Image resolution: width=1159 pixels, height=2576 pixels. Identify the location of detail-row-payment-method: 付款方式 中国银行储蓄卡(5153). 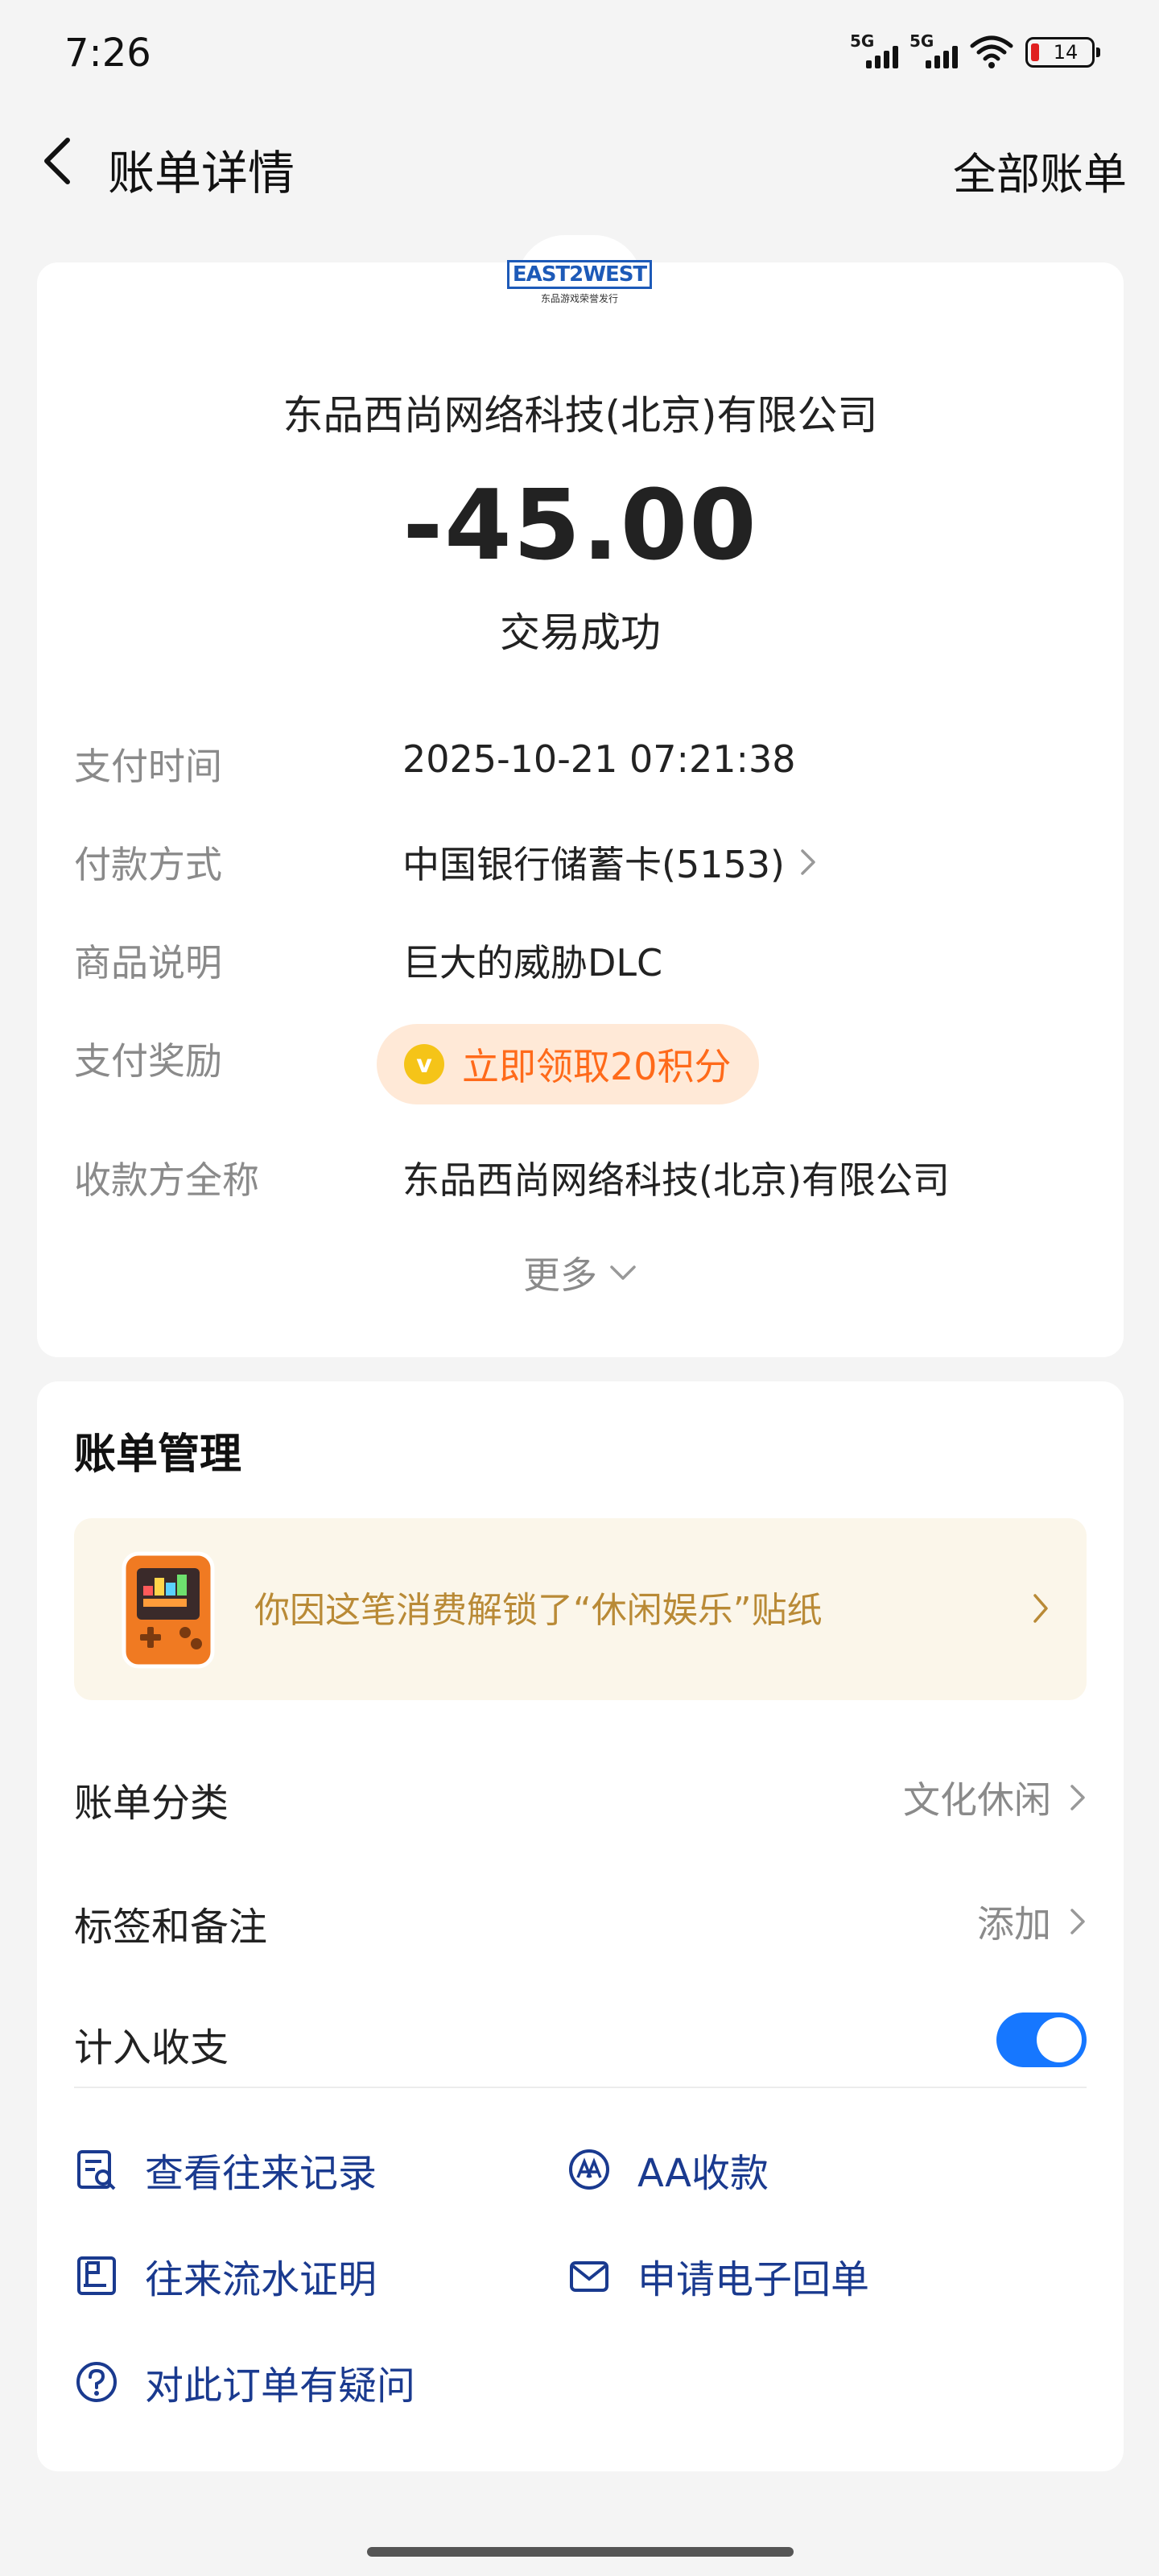
(581, 860).